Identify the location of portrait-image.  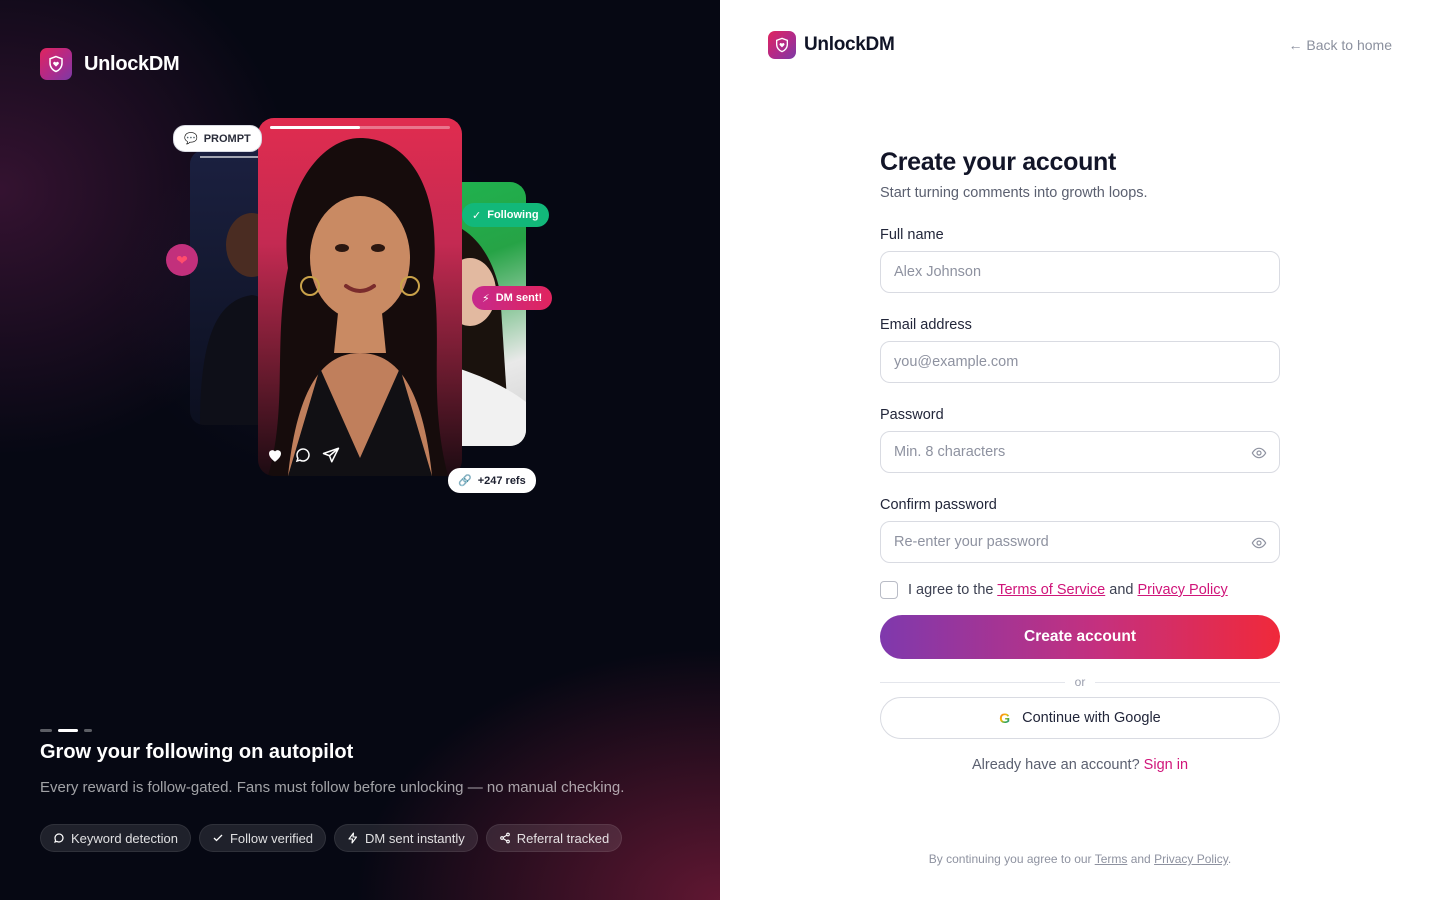
(358, 307).